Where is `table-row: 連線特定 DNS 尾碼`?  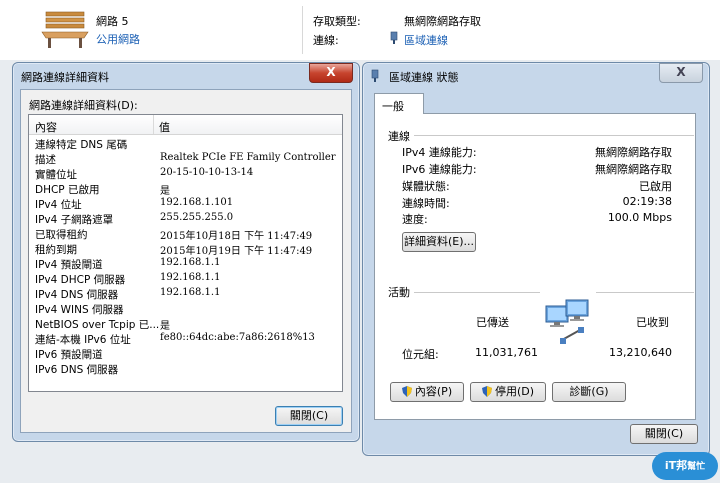 table-row: 連線特定 DNS 尾碼 is located at coordinates (185, 143).